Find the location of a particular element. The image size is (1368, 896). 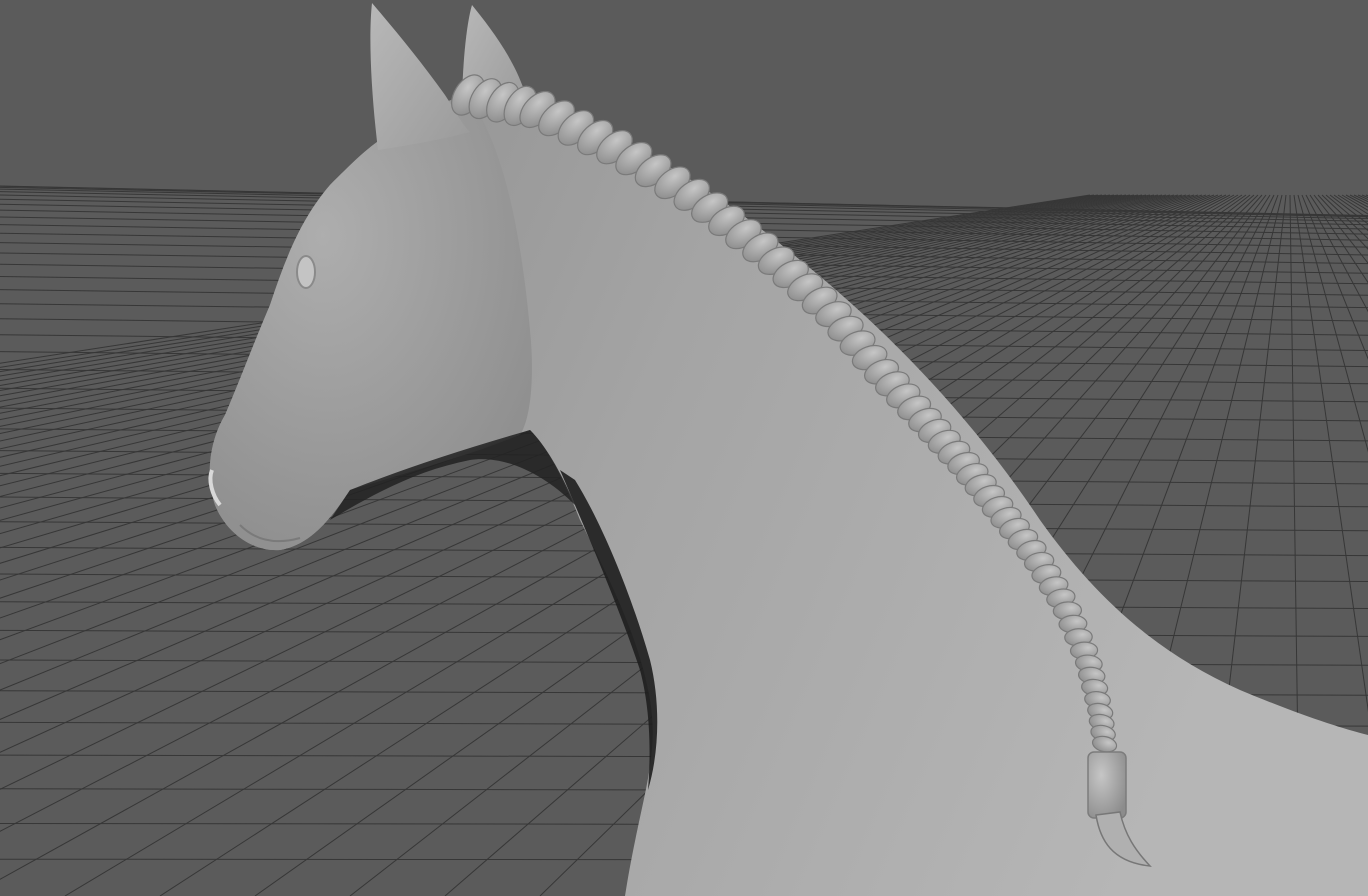

horse-near-ear is located at coordinates (420, 76).